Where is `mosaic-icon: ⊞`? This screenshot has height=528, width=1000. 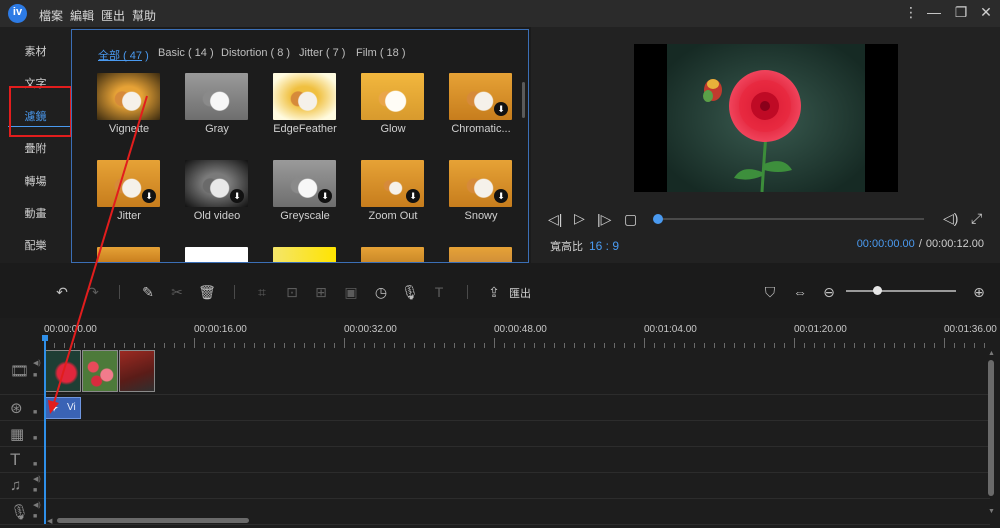
mosaic-icon: ⊞ is located at coordinates (321, 292).